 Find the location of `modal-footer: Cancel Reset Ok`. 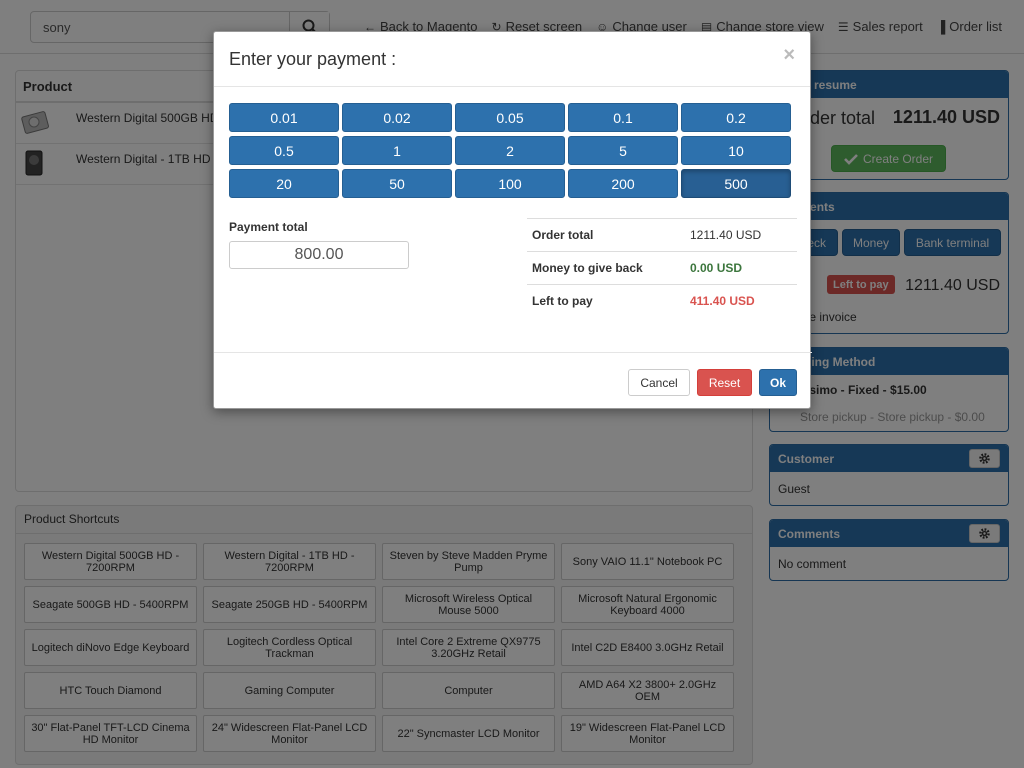

modal-footer: Cancel Reset Ok is located at coordinates (513, 380).